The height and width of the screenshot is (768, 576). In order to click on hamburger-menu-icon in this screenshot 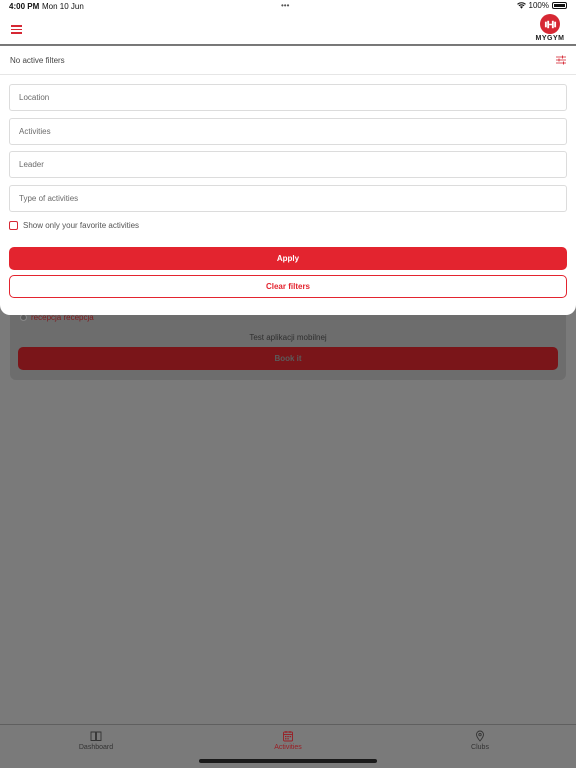, I will do `click(16, 29)`.